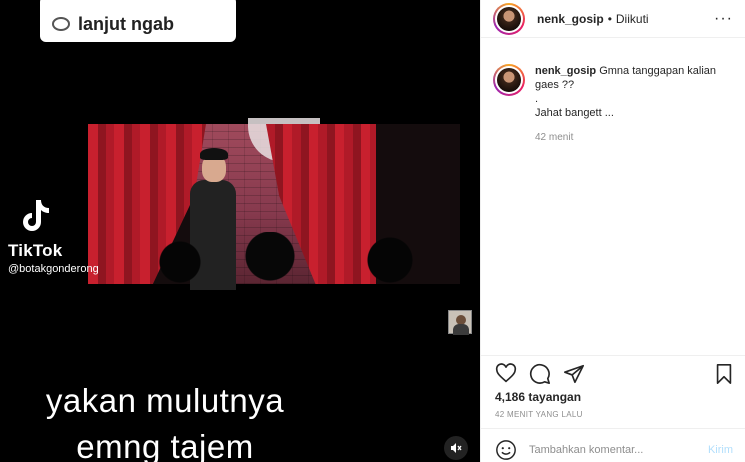 This screenshot has width=745, height=462. Describe the element at coordinates (574, 374) in the screenshot. I see `share-icon` at that location.